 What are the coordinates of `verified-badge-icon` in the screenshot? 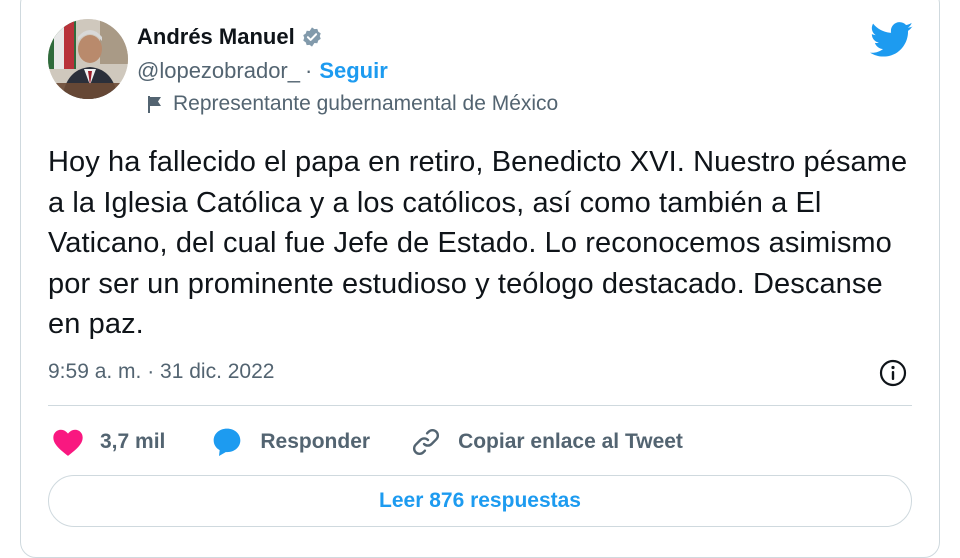 It's located at (311, 37).